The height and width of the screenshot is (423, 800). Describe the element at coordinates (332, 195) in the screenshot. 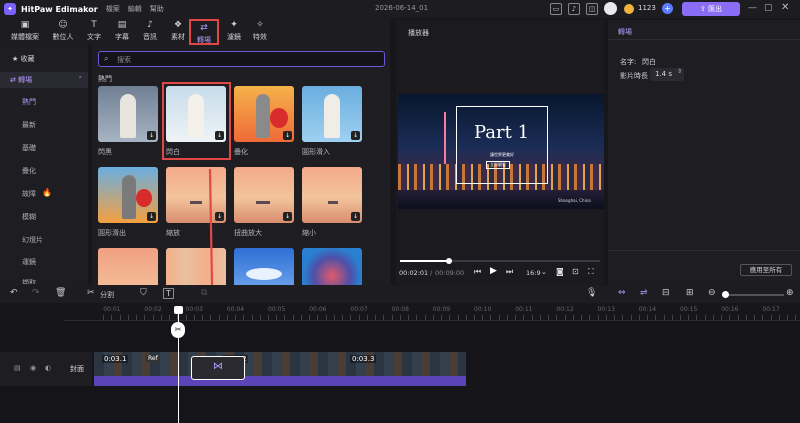

I see `thumb-zoom-out: ↓` at that location.